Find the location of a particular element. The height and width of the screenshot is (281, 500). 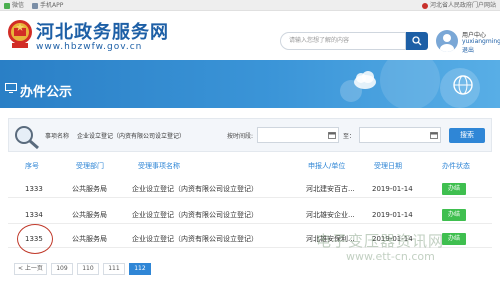

col-header-status: 办件状态 is located at coordinates (456, 166).